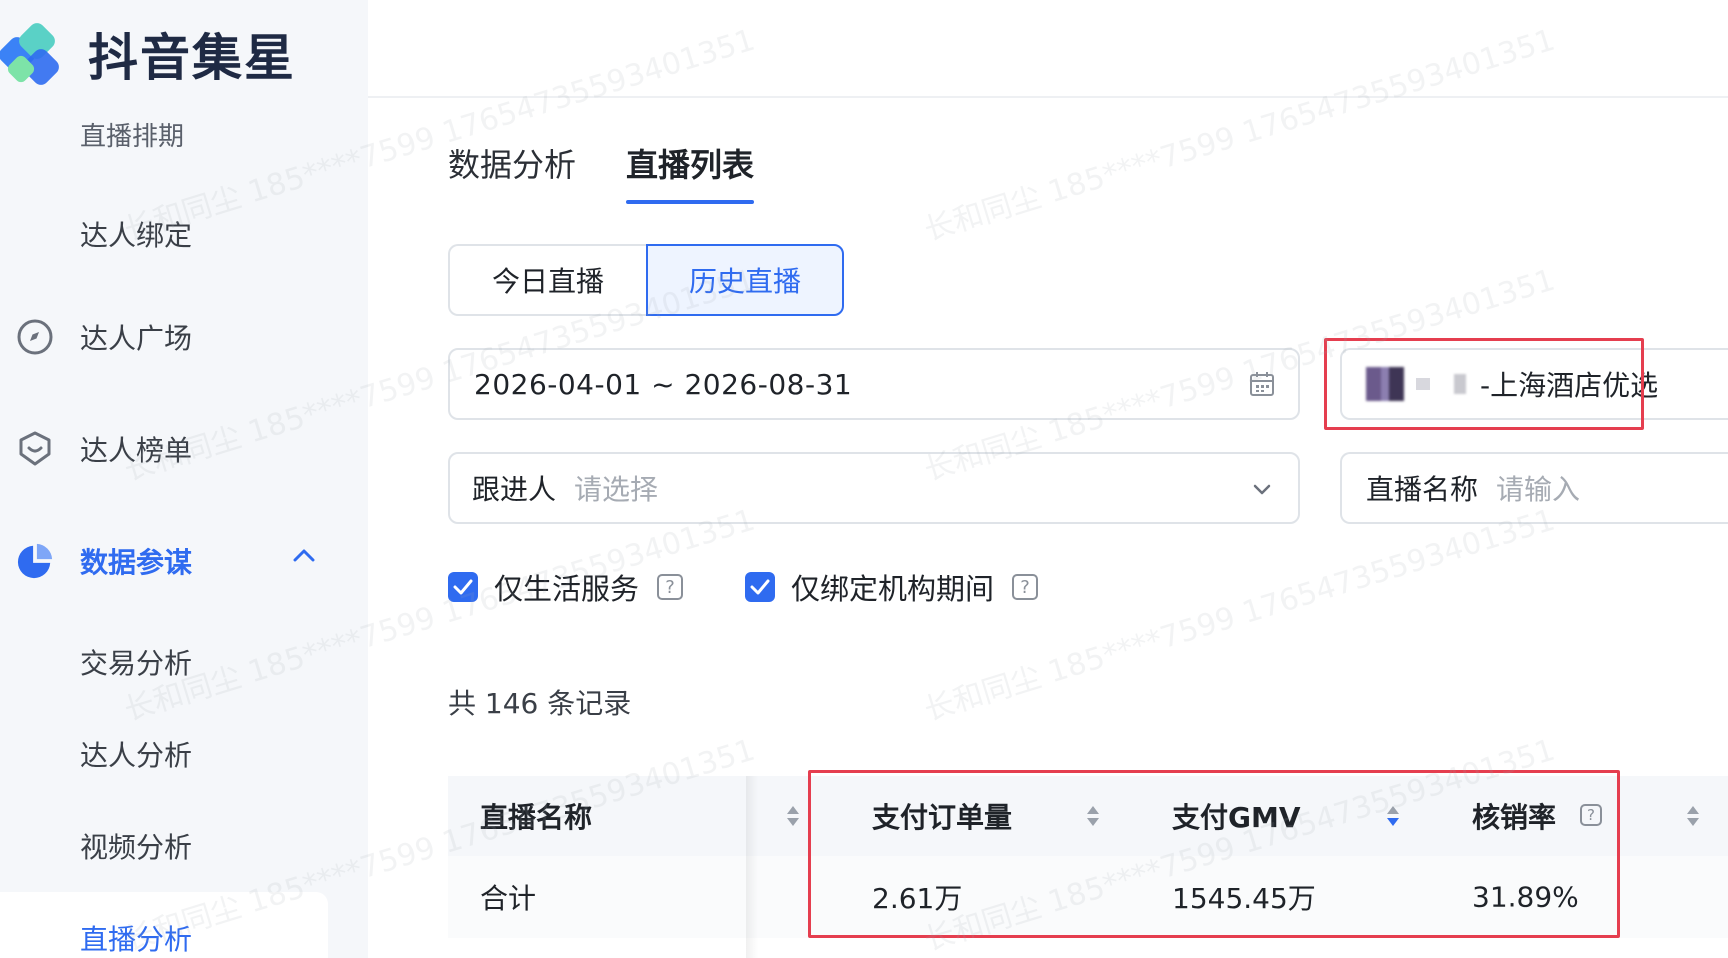 This screenshot has width=1728, height=958. I want to click on follower-label: 跟进人, so click(514, 489).